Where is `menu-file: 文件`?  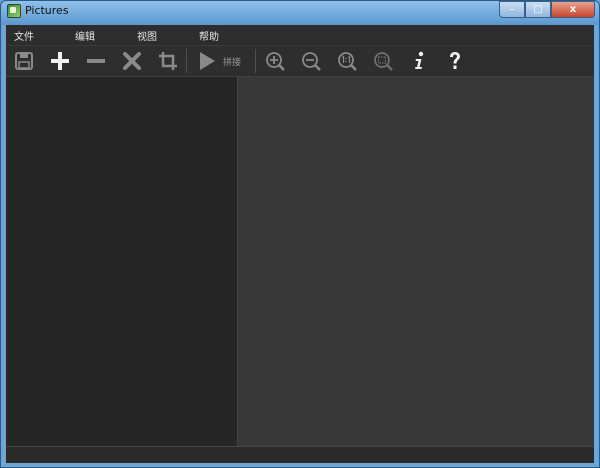
menu-file: 文件 is located at coordinates (24, 35).